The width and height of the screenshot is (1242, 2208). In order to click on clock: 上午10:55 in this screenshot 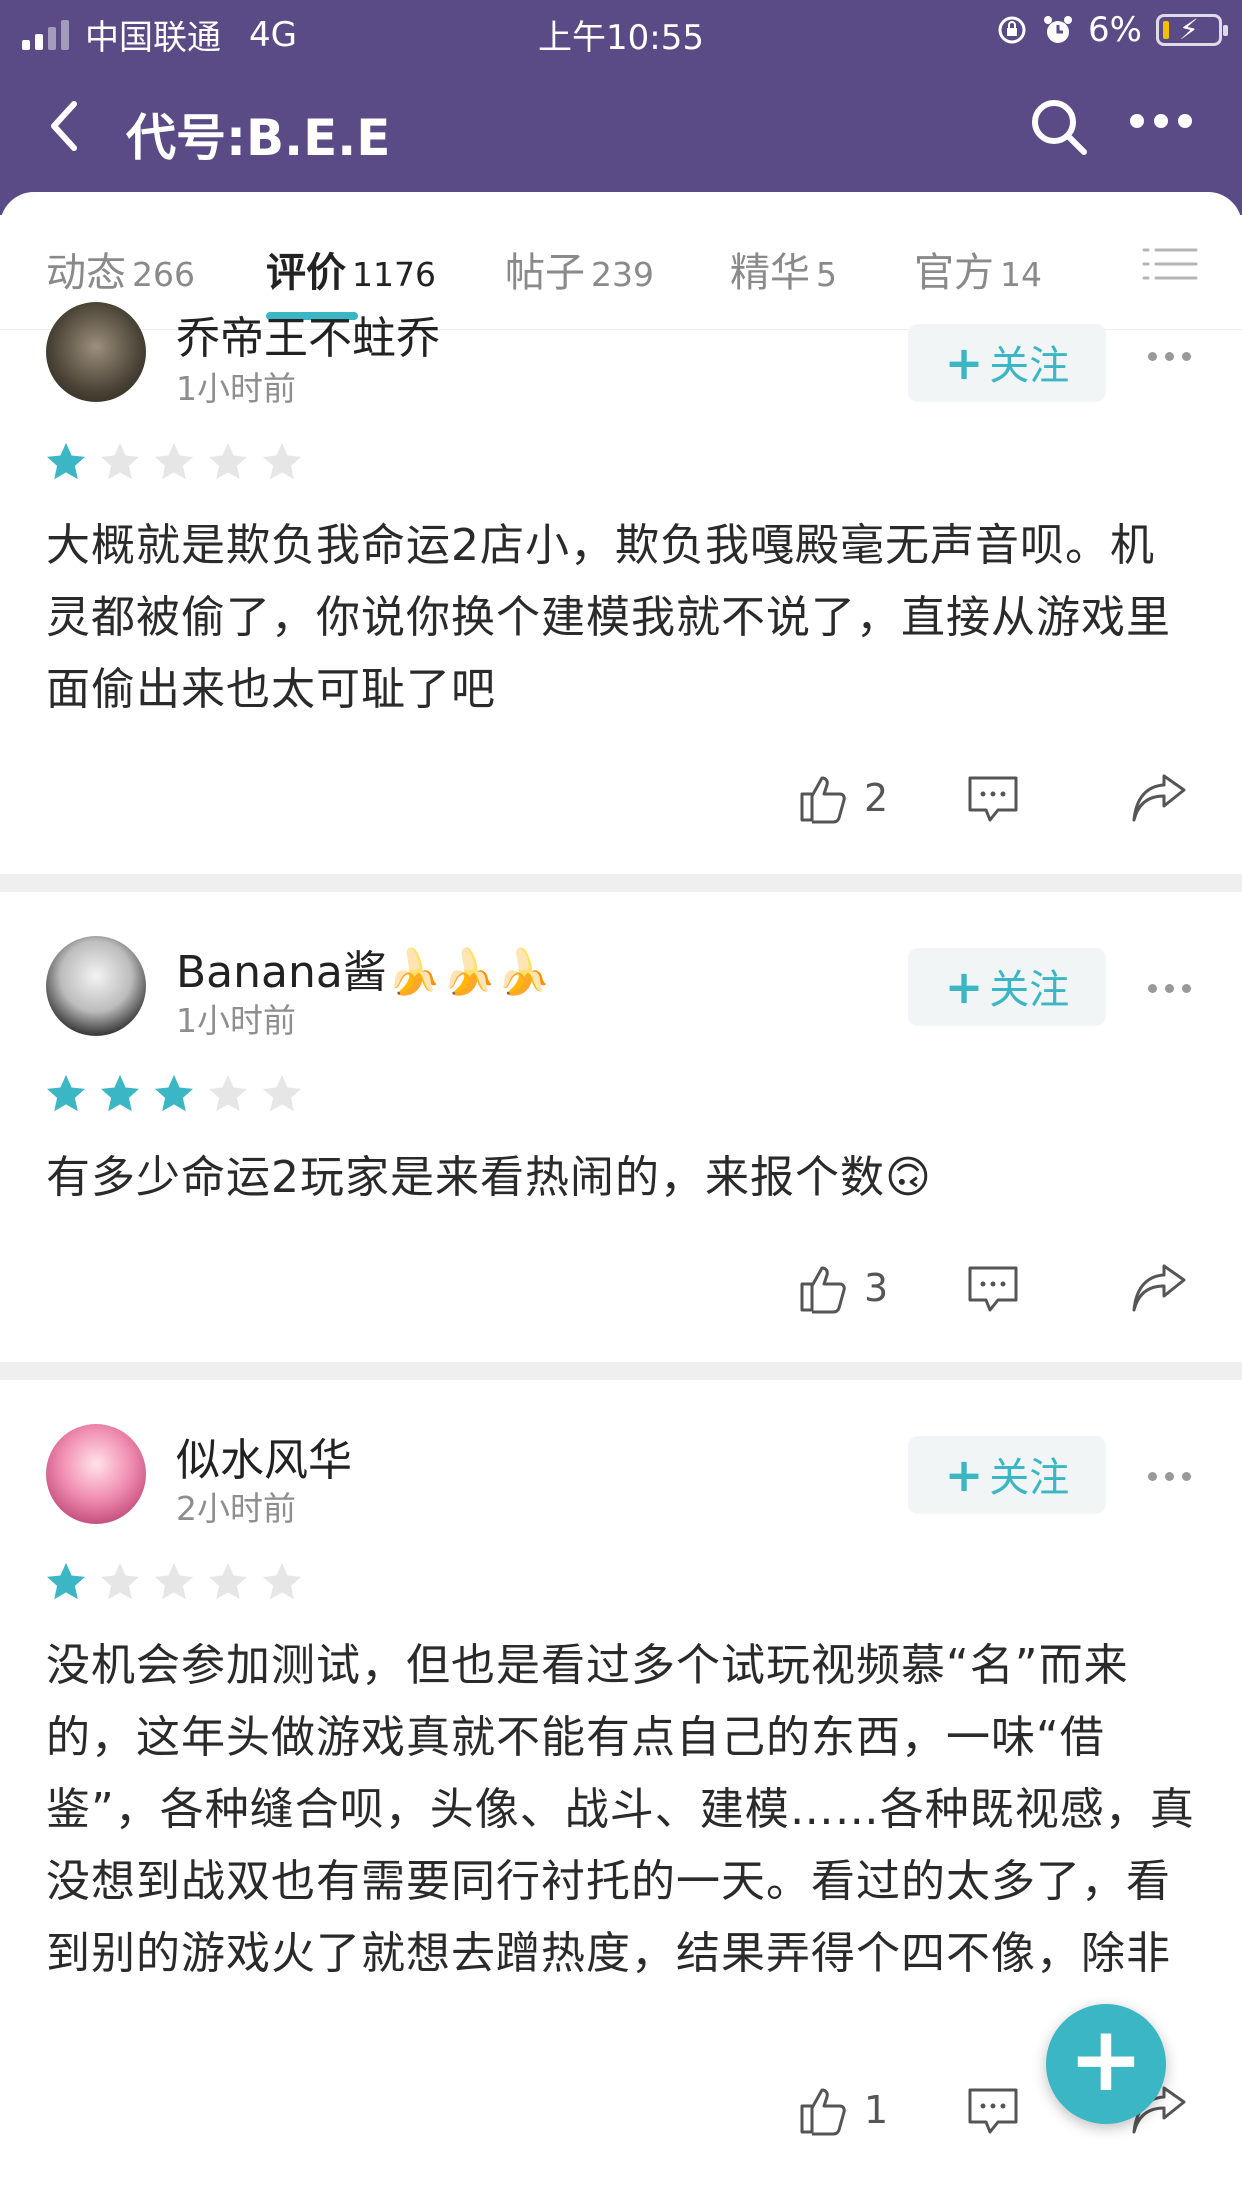, I will do `click(621, 38)`.